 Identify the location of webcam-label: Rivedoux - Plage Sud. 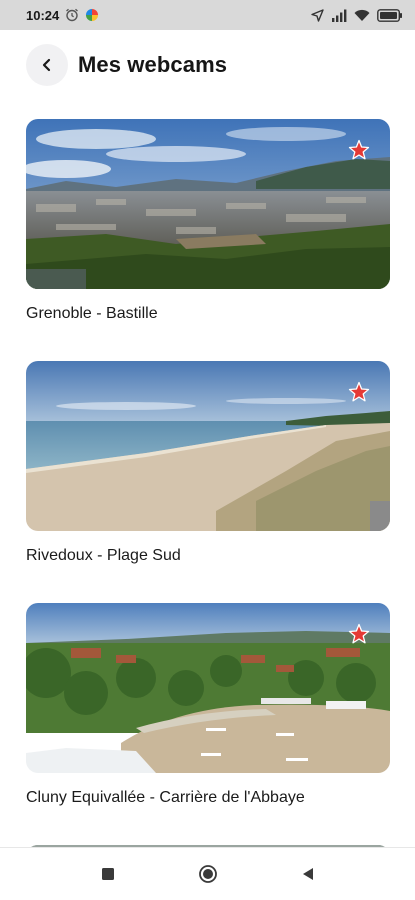
(208, 556).